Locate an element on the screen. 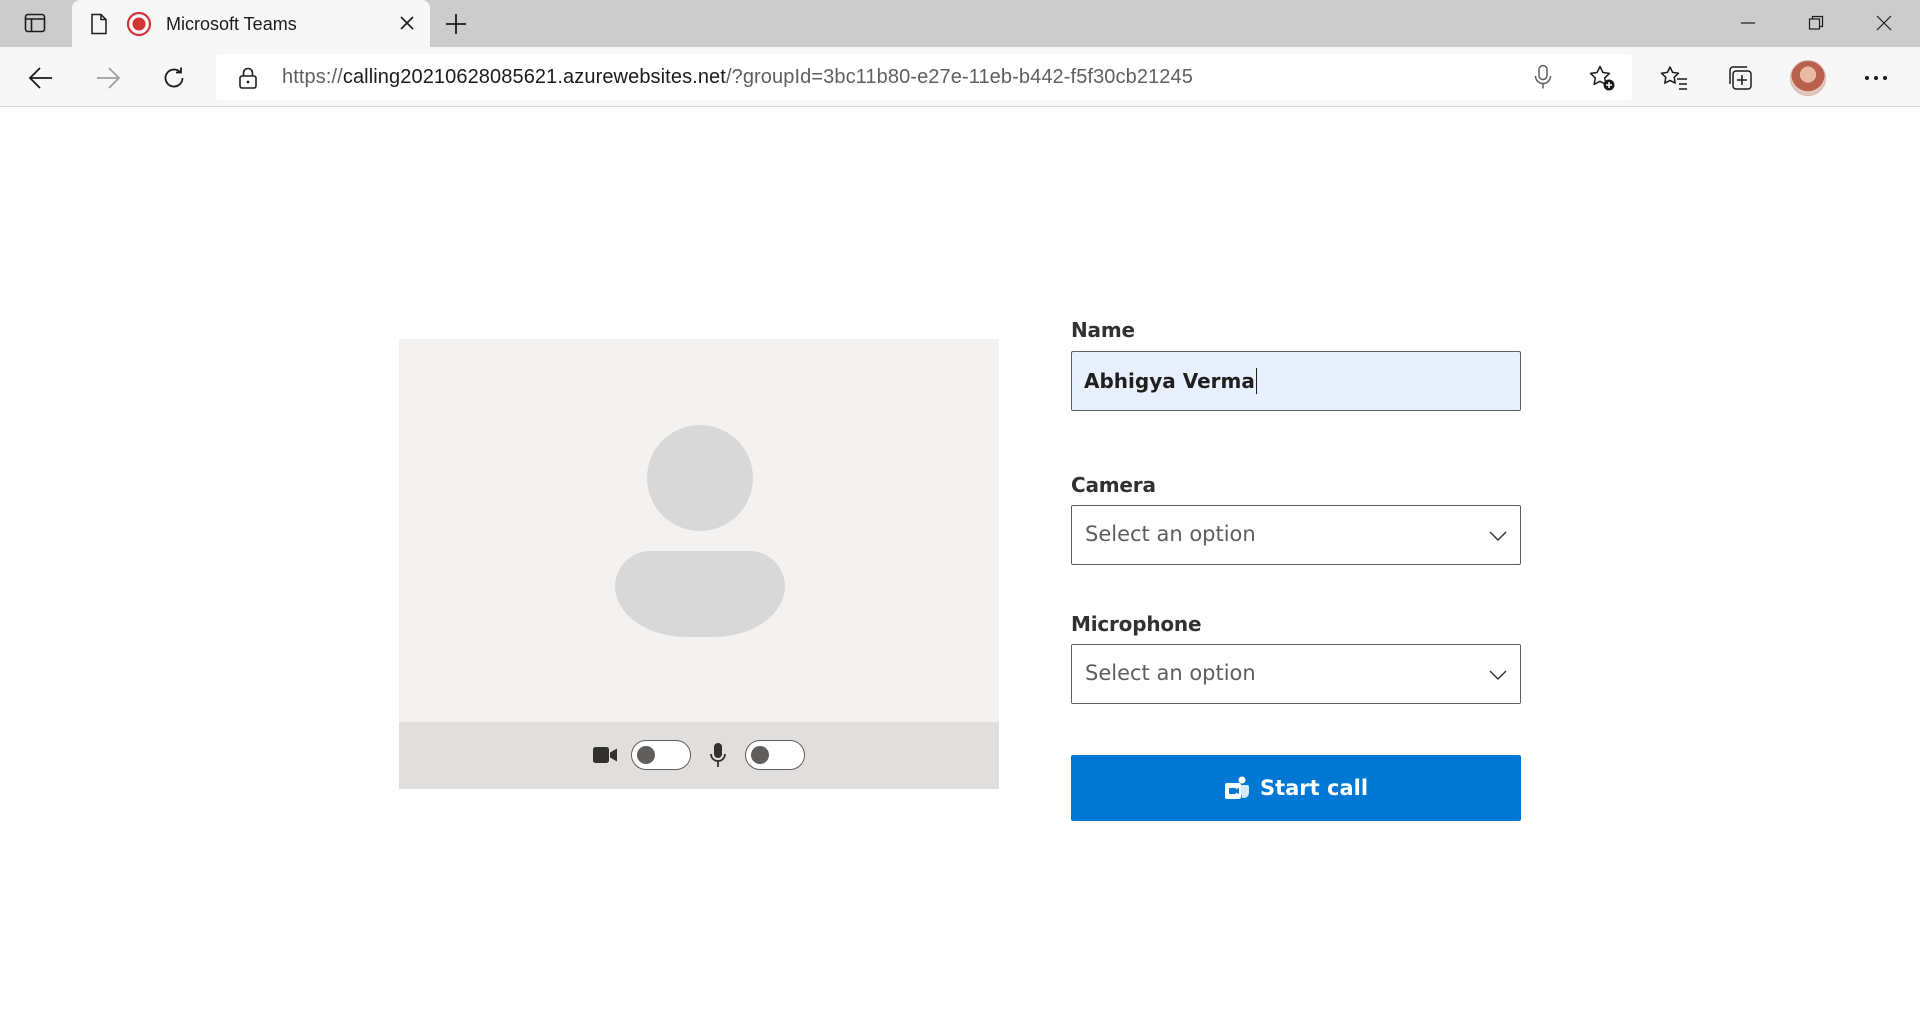 This screenshot has width=1920, height=1020. collections-icon is located at coordinates (1740, 78).